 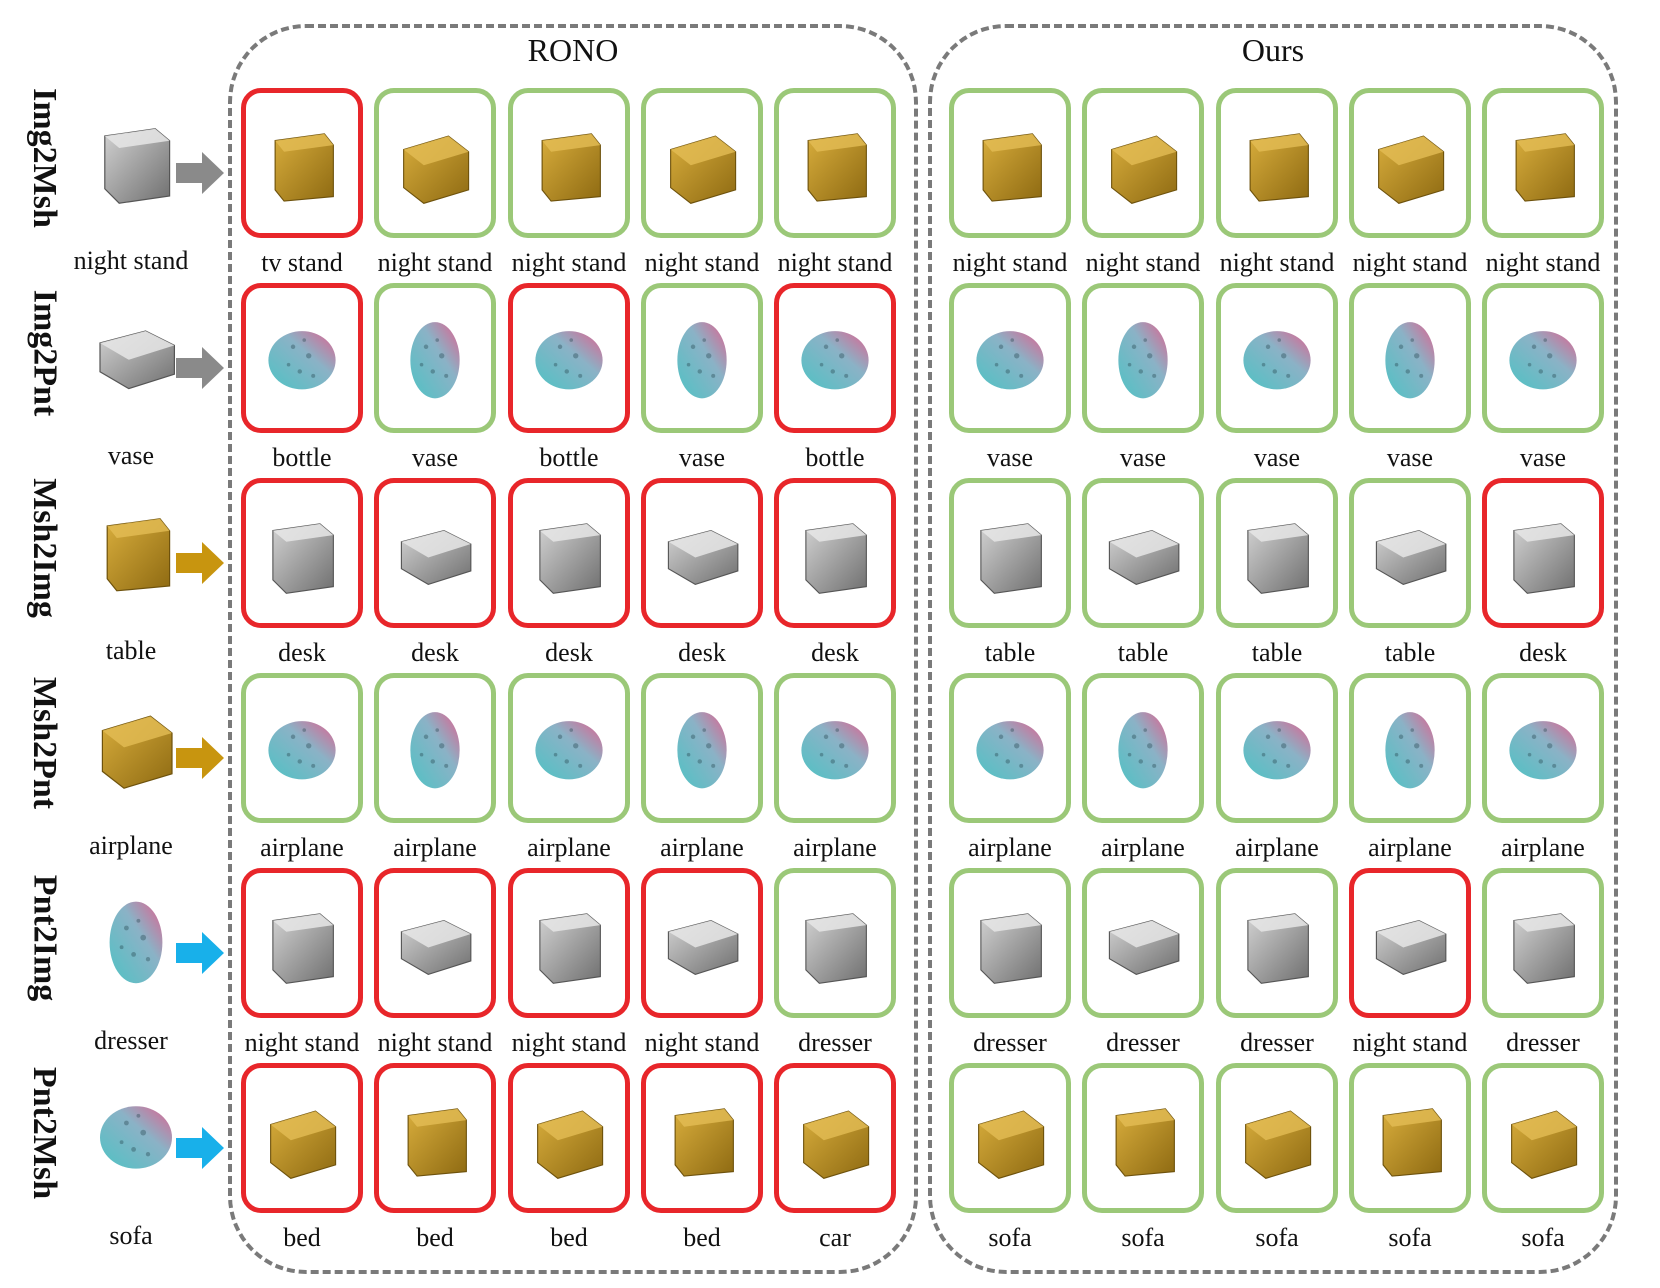 I want to click on task-label-text: Msh2Img, so click(x=45, y=548).